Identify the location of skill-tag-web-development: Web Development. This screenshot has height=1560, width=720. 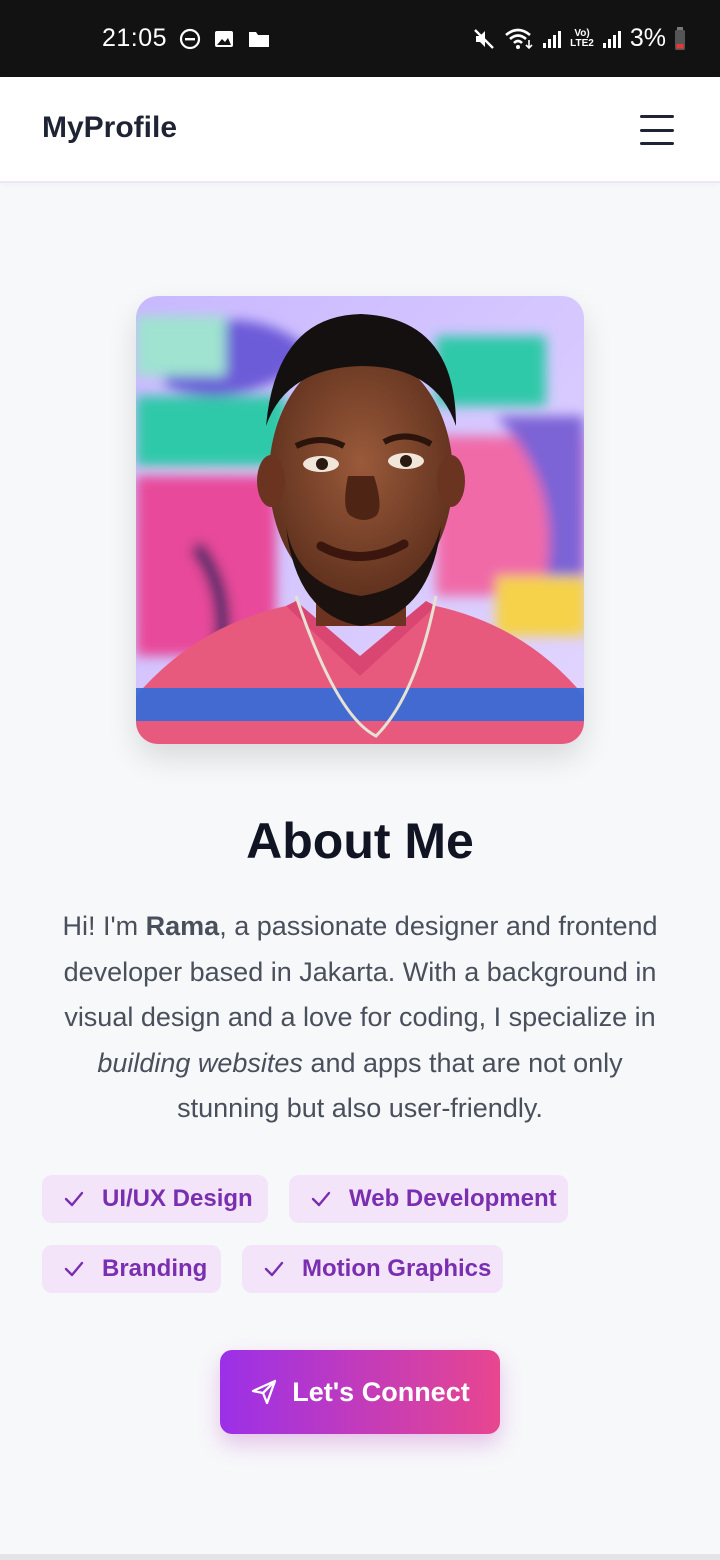
(428, 1199).